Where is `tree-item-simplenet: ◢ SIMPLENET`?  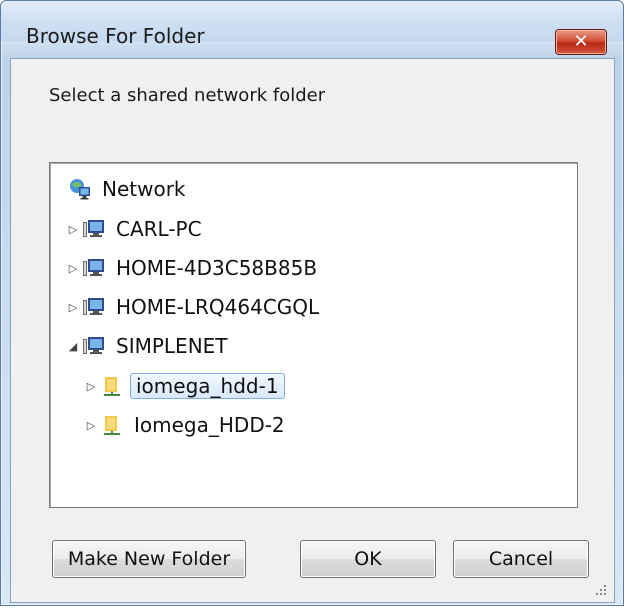 tree-item-simplenet: ◢ SIMPLENET is located at coordinates (149, 346).